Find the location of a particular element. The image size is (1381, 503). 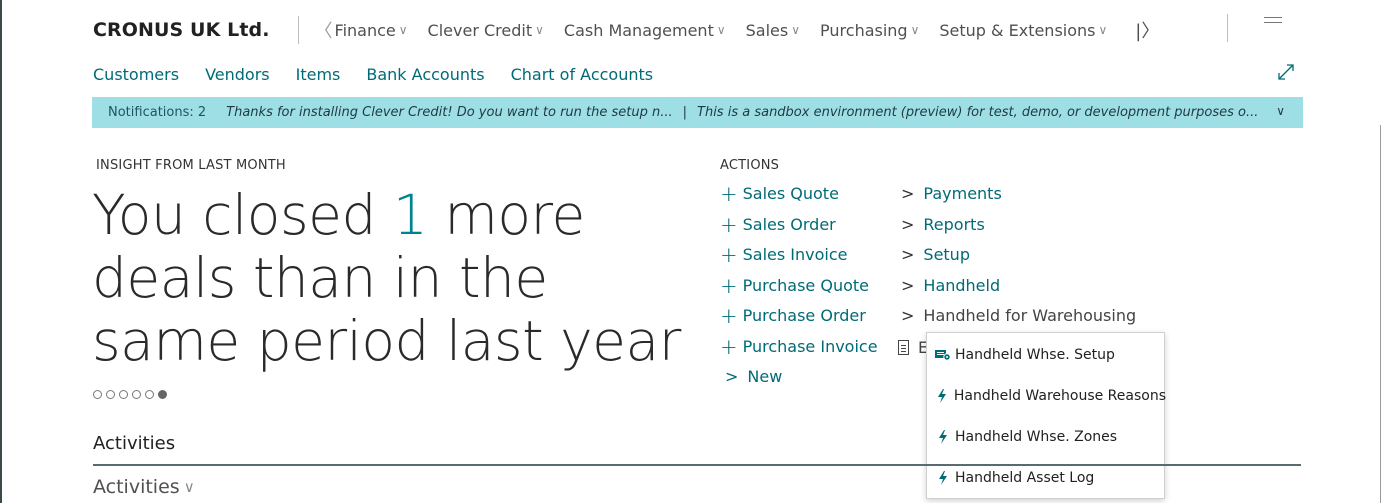

expand-icon is located at coordinates (1286, 72).